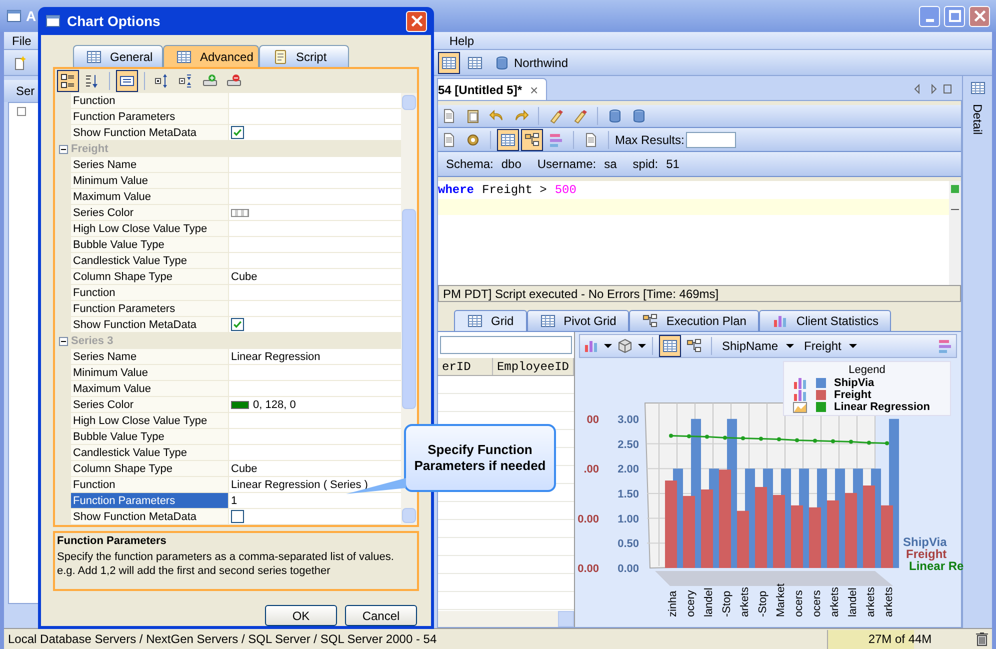 The height and width of the screenshot is (649, 996). Describe the element at coordinates (711, 140) in the screenshot. I see `max-results-field` at that location.